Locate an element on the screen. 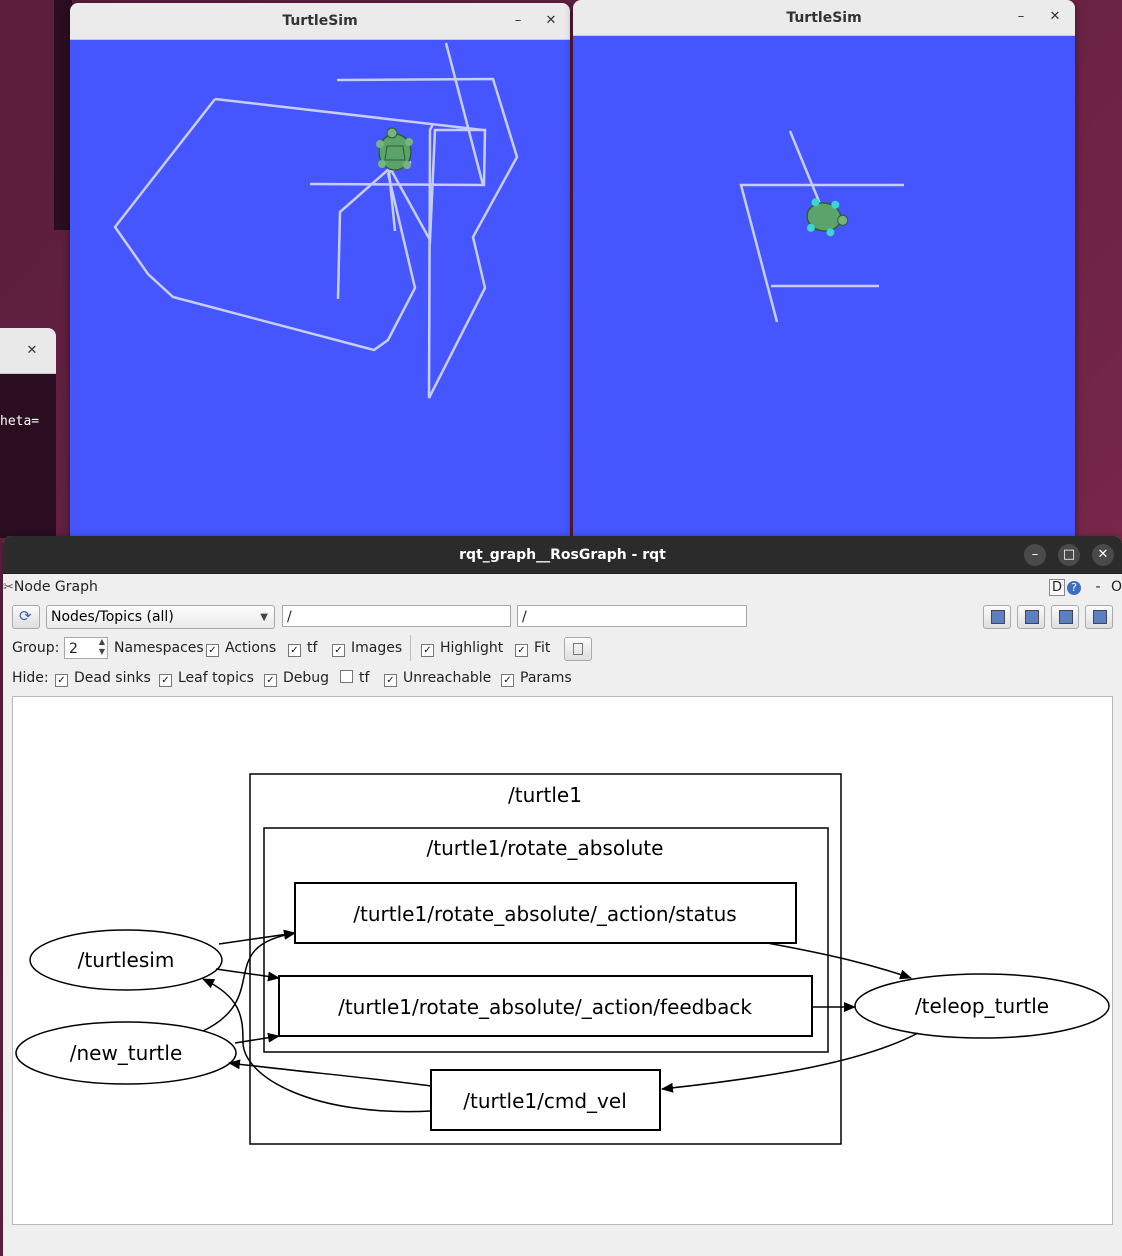 This screenshot has height=1256, width=1122. params-checkbox: ✓ Params is located at coordinates (536, 678).